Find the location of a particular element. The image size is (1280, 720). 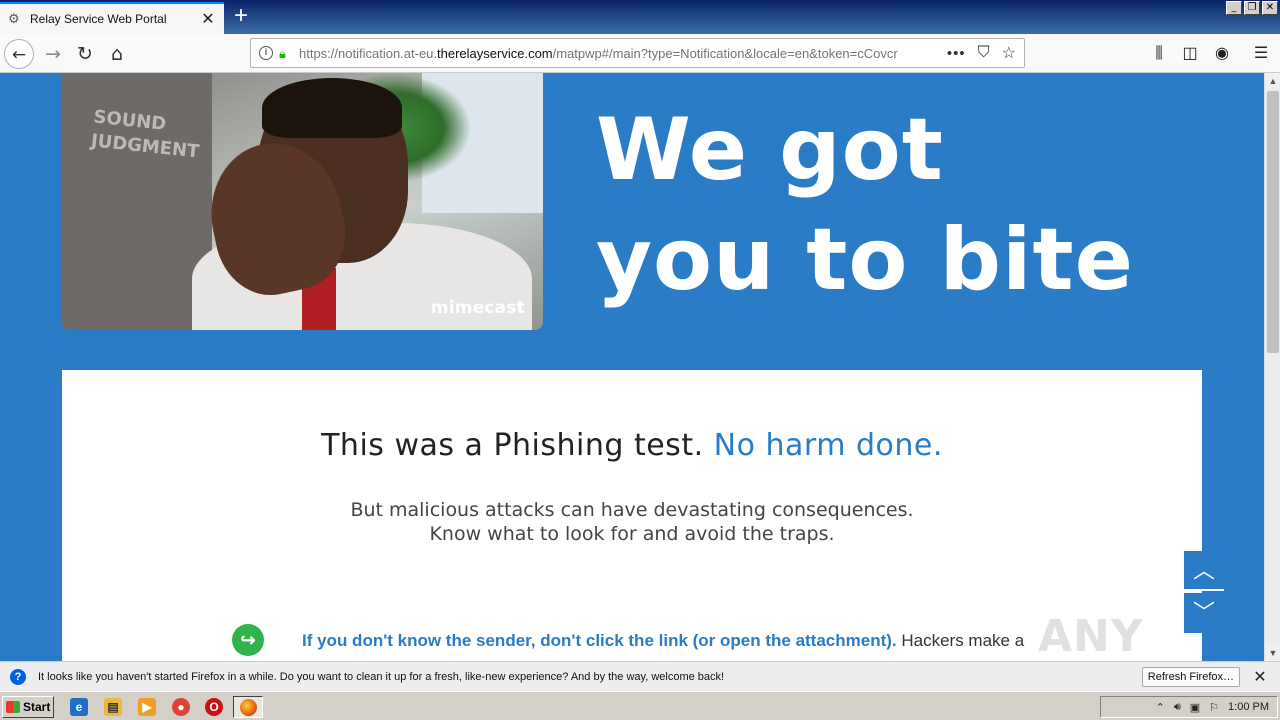

hero-title: We got you to bite is located at coordinates (865, 205).